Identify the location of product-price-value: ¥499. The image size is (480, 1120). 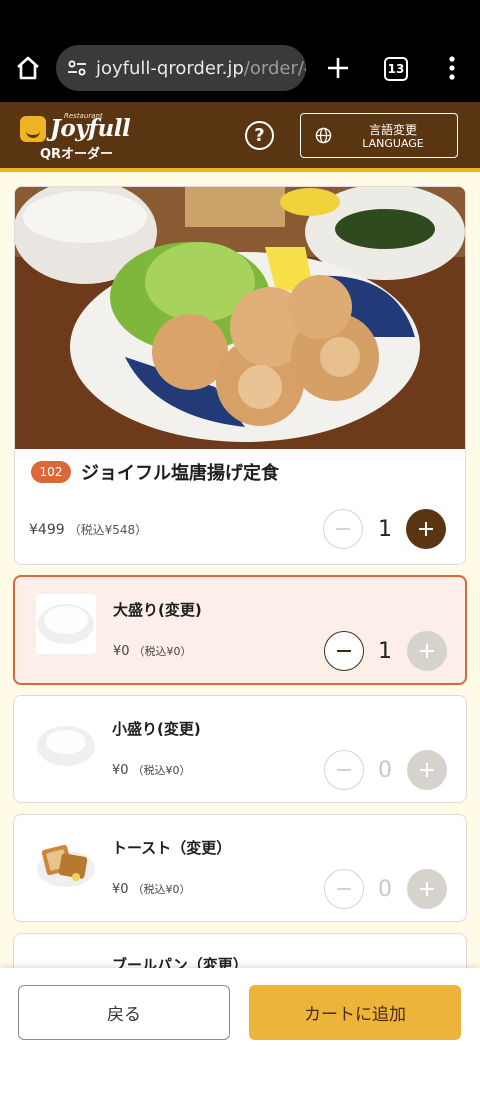
(47, 530).